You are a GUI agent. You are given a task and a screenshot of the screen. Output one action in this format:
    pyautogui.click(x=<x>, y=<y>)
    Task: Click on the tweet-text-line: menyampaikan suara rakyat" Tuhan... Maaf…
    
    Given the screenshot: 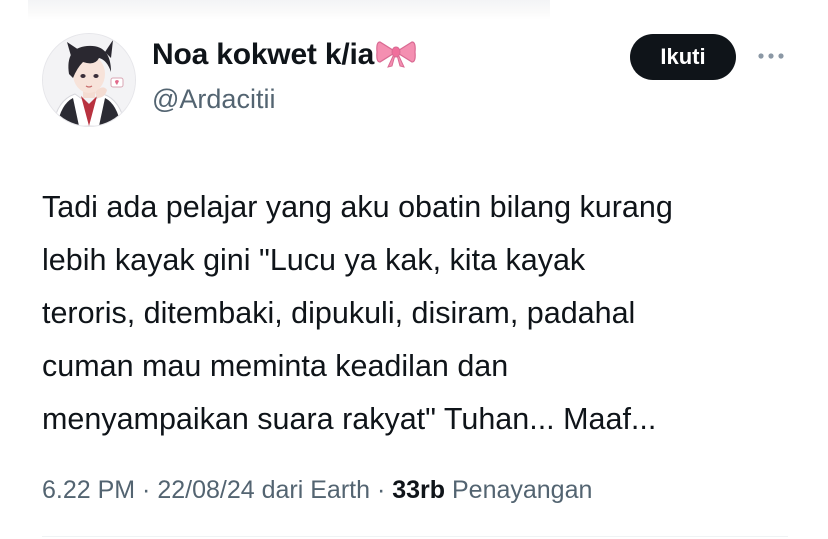 What is the action you would take?
    pyautogui.click(x=349, y=419)
    